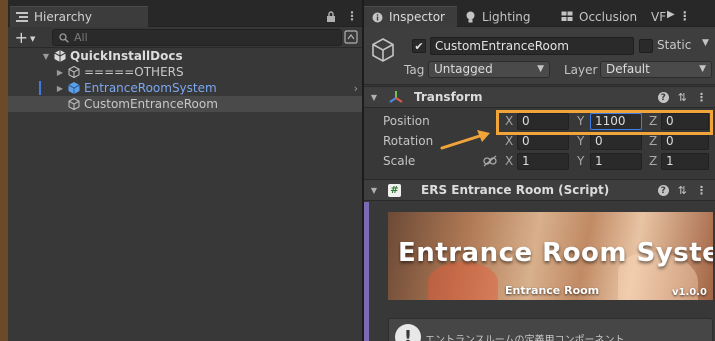 The image size is (715, 341). Describe the element at coordinates (616, 161) in the screenshot. I see `scale-y-field: 1` at that location.